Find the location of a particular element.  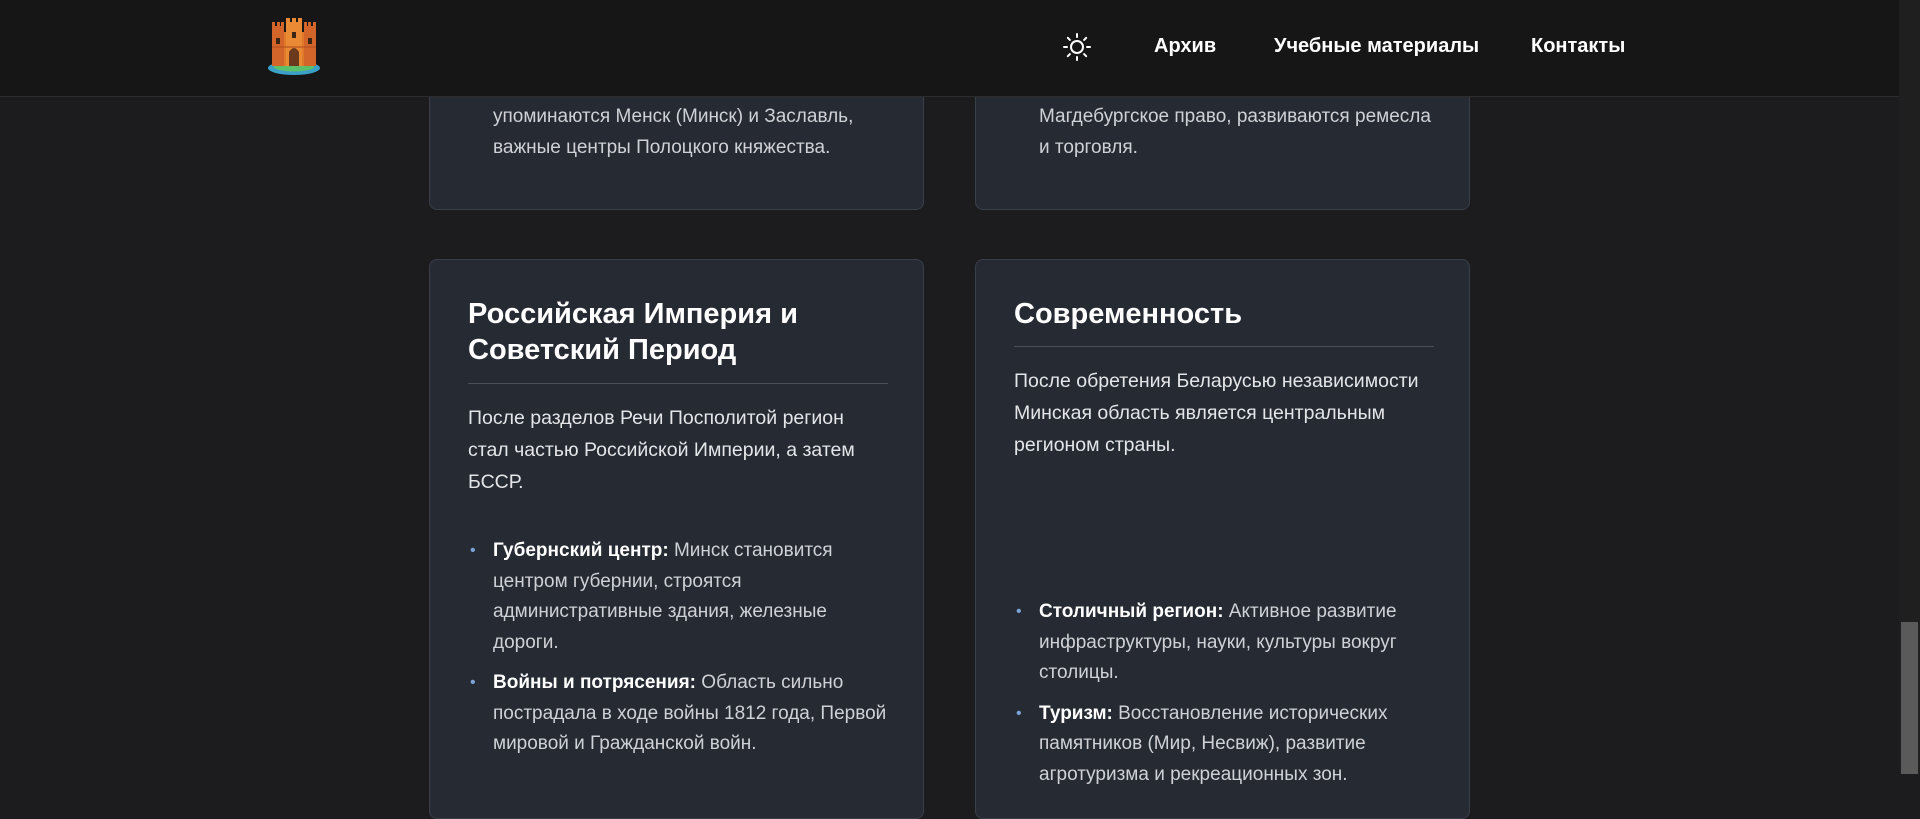

castle-logo-icon is located at coordinates (294, 47).